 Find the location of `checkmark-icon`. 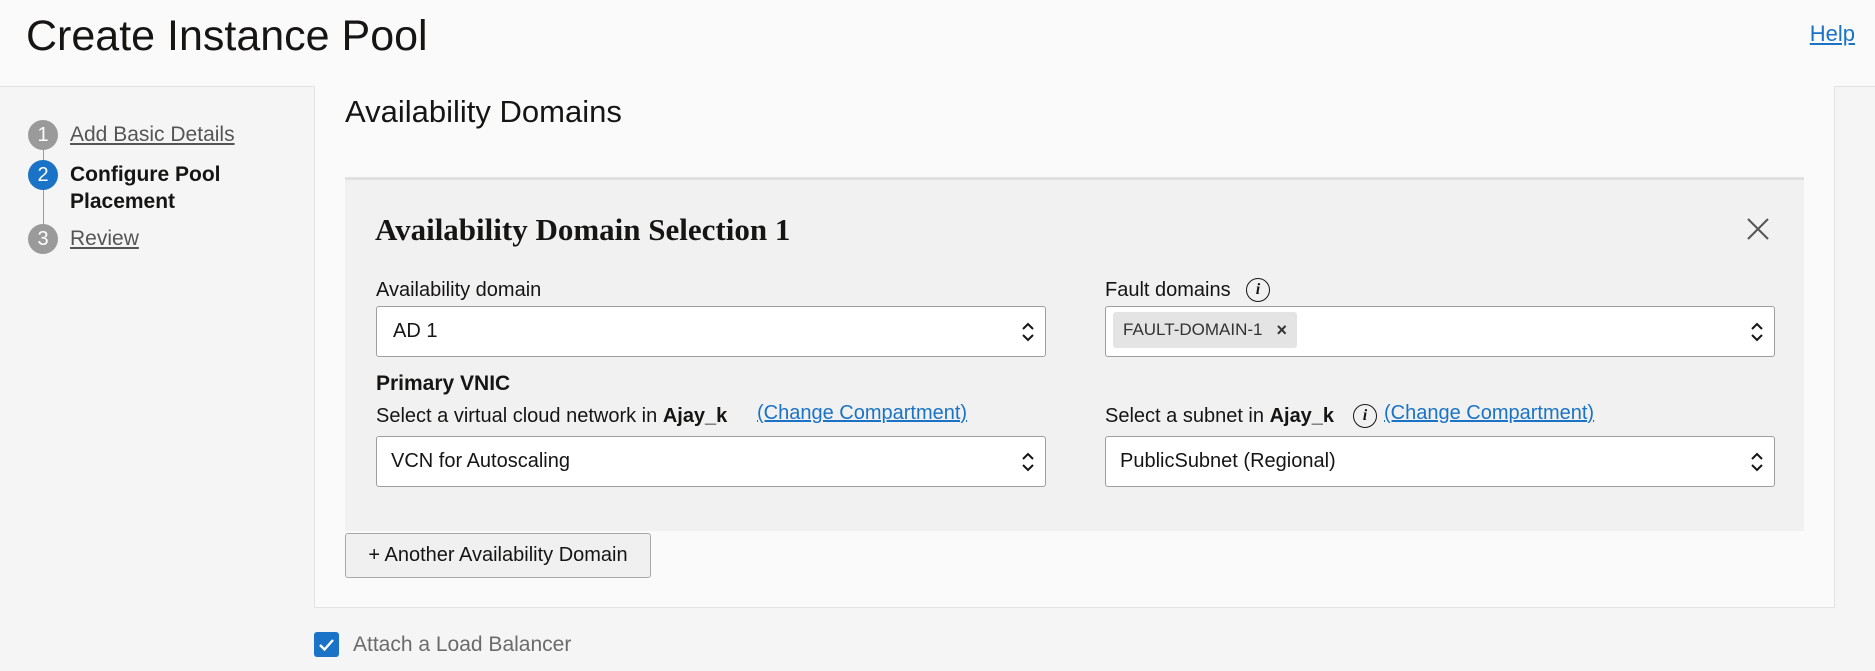

checkmark-icon is located at coordinates (326, 645).